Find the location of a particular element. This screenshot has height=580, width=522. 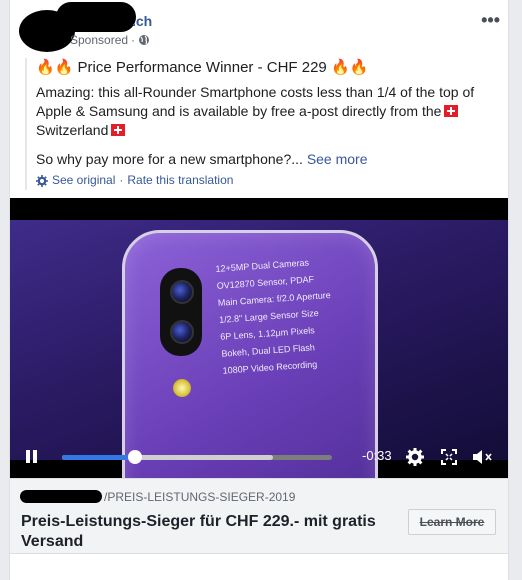

rate-translation-link: Rate this translation is located at coordinates (180, 180).